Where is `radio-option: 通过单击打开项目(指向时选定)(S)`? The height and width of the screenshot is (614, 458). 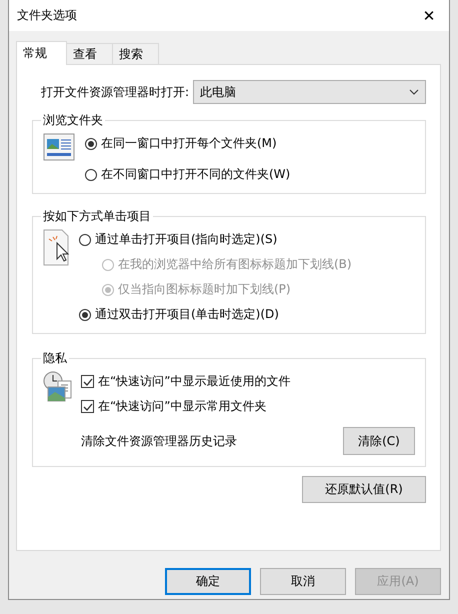 radio-option: 通过单击打开项目(指向时选定)(S) is located at coordinates (247, 239).